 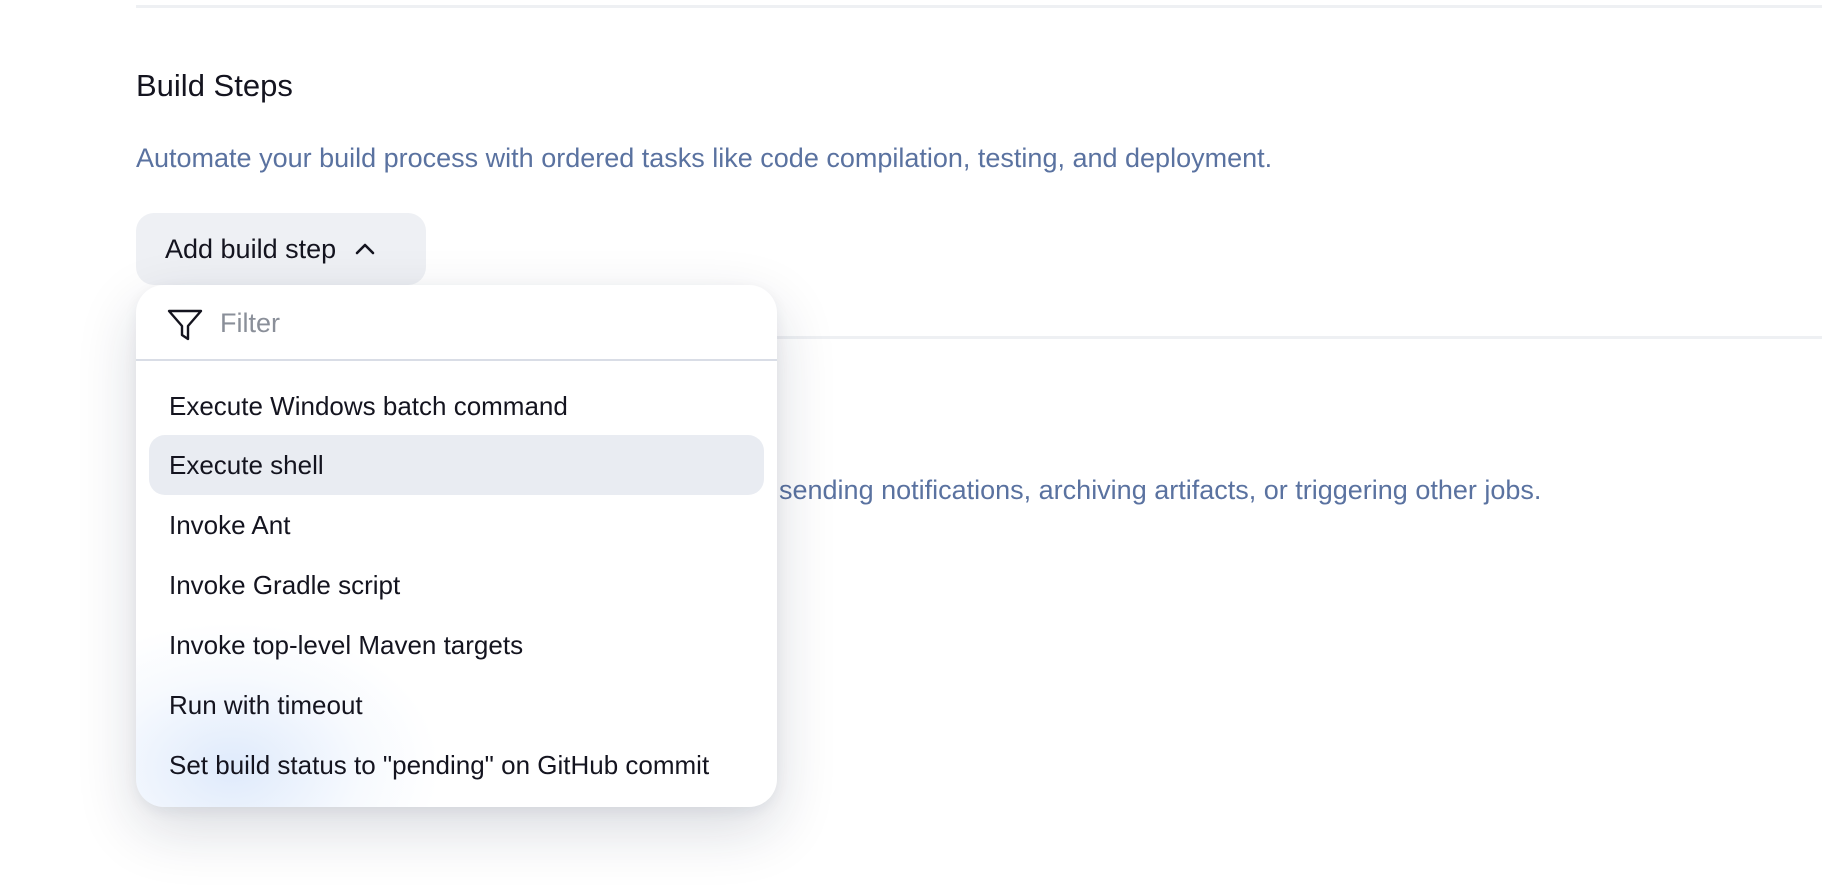 I want to click on chevron-up-icon, so click(x=365, y=249).